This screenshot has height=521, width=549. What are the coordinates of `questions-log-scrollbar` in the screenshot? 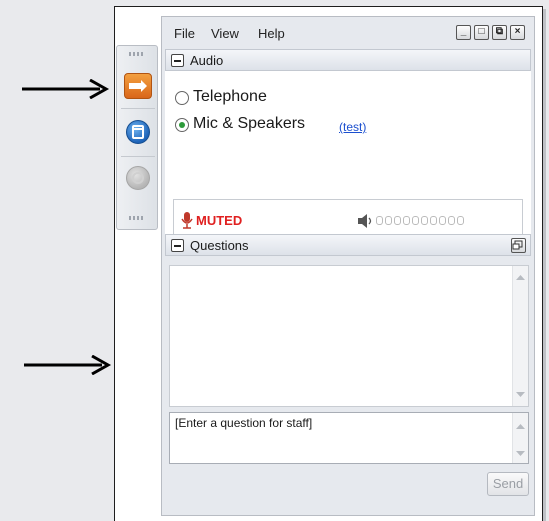 It's located at (520, 336).